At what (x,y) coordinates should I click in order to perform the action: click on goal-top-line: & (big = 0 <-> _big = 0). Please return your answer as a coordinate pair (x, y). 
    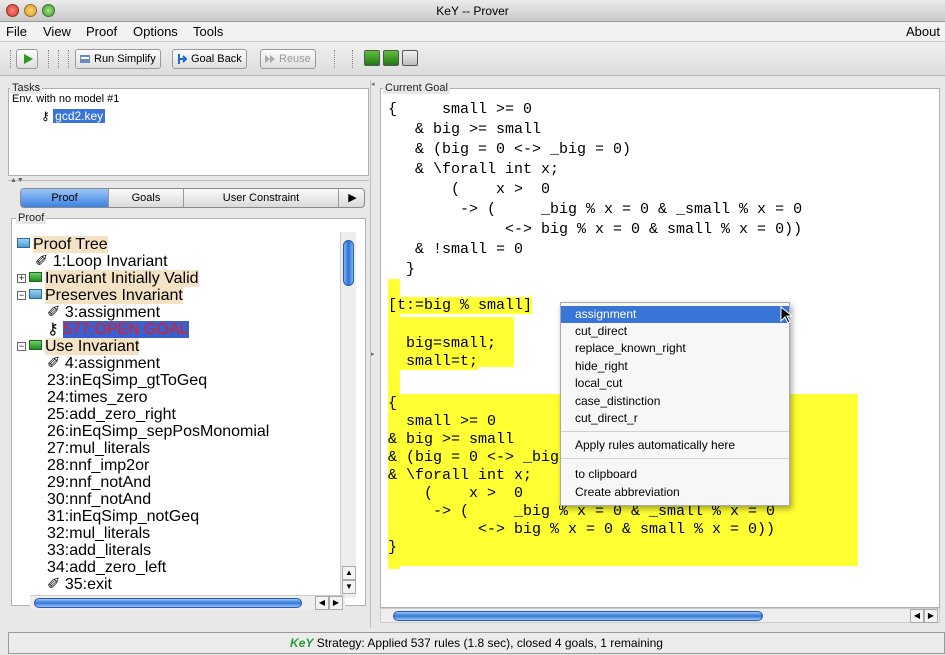
    Looking at the image, I should click on (510, 149).